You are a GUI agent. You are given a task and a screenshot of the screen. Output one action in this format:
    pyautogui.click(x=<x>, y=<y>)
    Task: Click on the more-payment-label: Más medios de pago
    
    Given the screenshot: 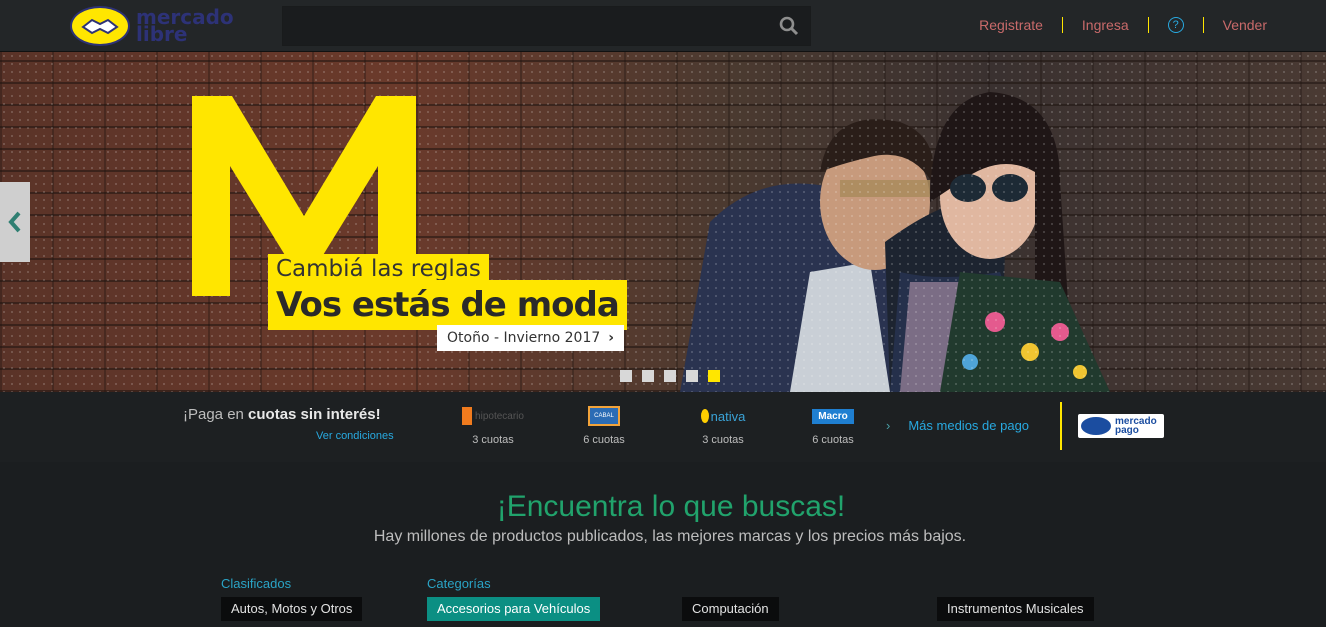 What is the action you would take?
    pyautogui.click(x=969, y=425)
    